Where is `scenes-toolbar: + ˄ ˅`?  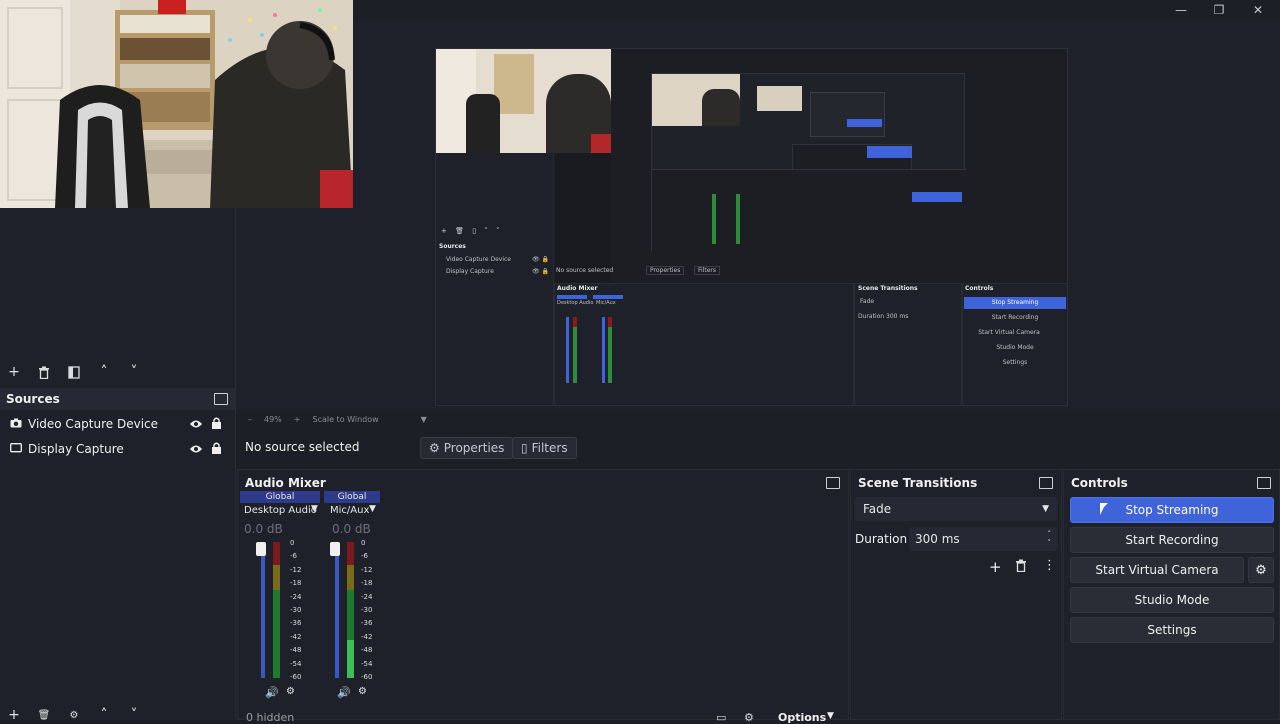
scenes-toolbar: + ˄ ˅ is located at coordinates (74, 372).